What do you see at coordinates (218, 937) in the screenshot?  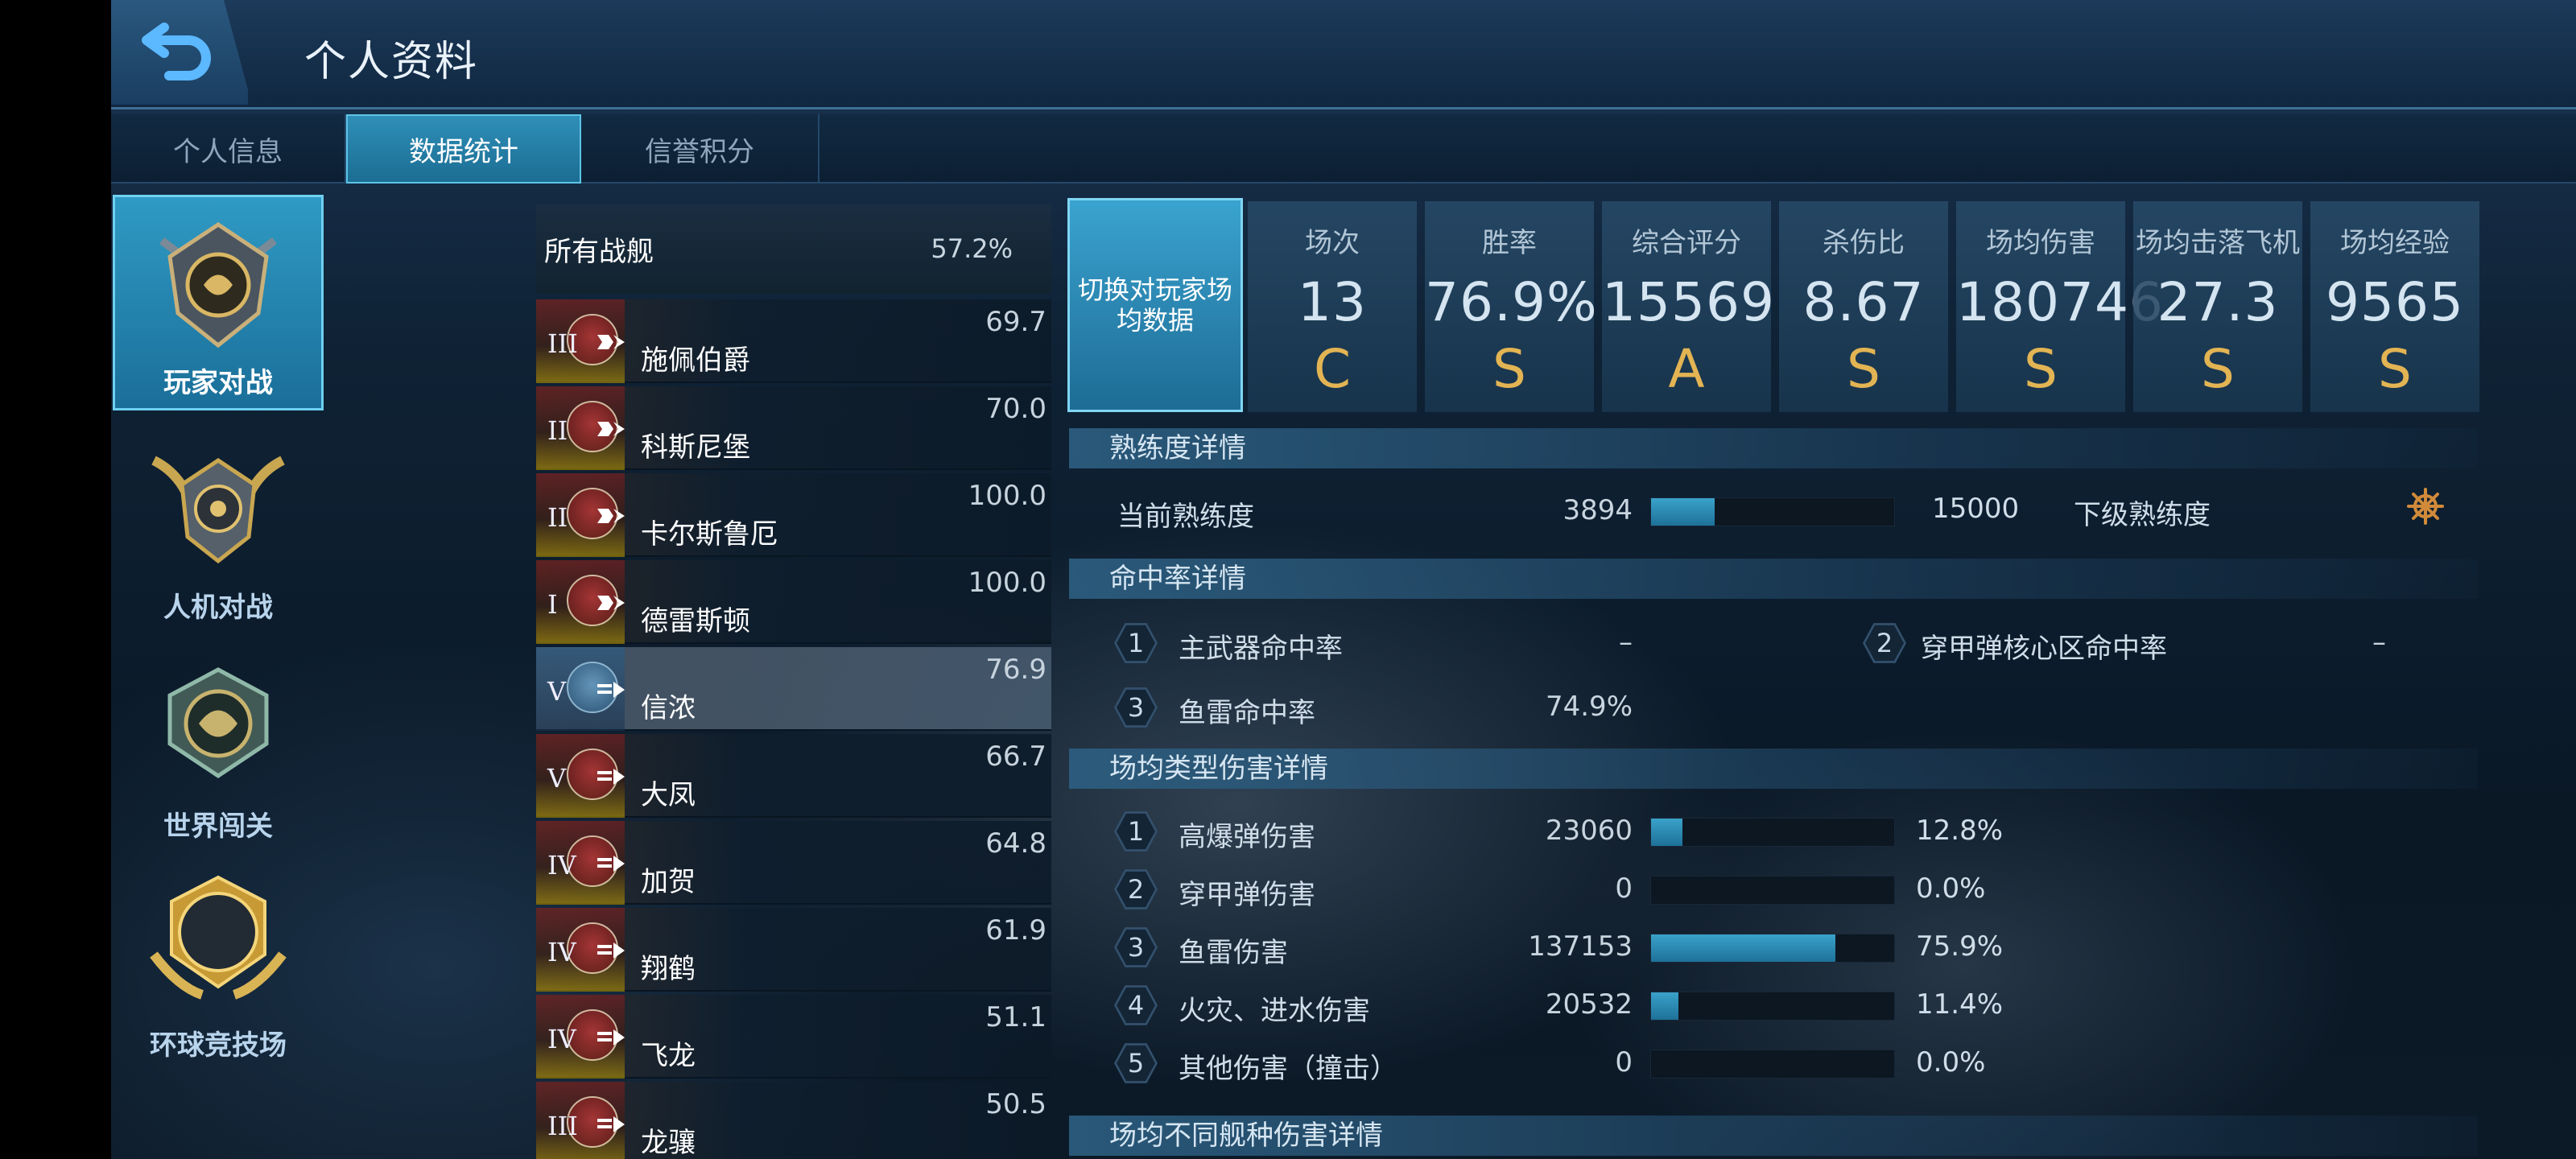 I see `global-arena-emblem-icon` at bounding box center [218, 937].